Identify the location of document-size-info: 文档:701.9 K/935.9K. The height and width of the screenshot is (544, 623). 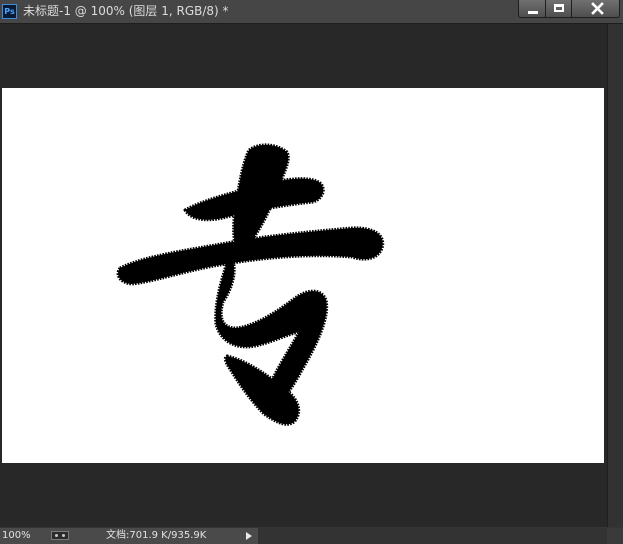
(156, 535).